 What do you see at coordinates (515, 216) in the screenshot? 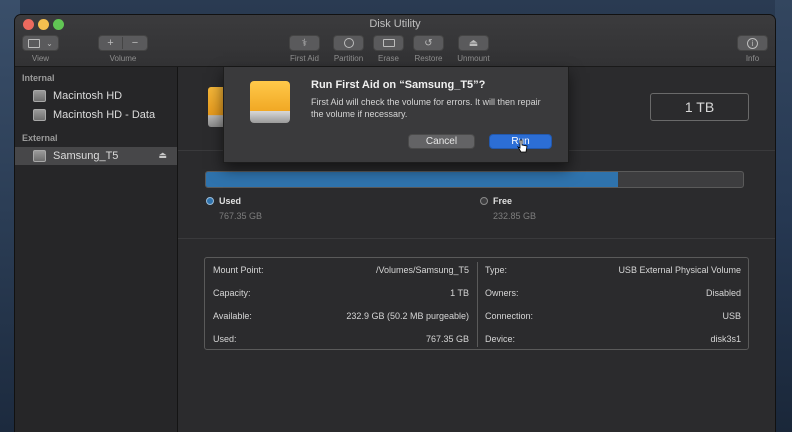
I see `free-legend-value: 232.85 GB` at bounding box center [515, 216].